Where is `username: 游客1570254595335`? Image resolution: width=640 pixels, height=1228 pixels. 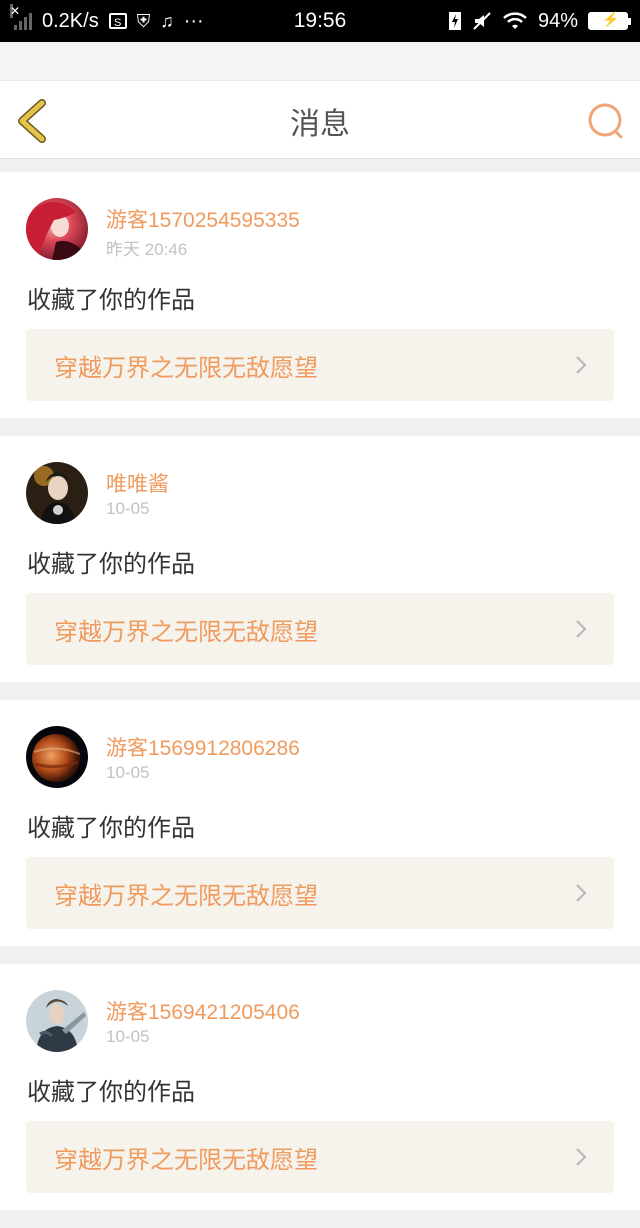 username: 游客1570254595335 is located at coordinates (203, 219).